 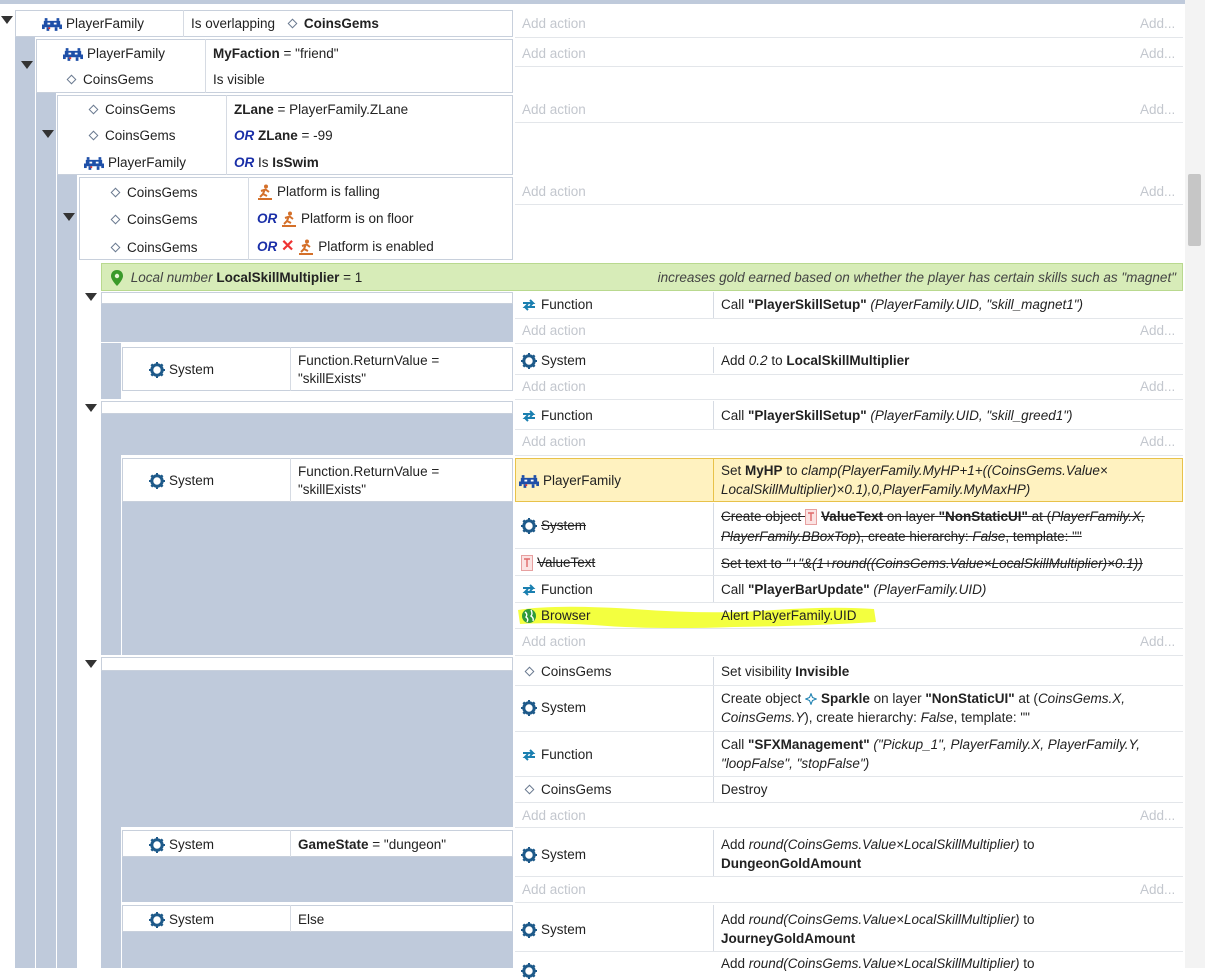 What do you see at coordinates (236, 277) in the screenshot?
I see `local-variable: Local number LocalSkillMultiplier = 1` at bounding box center [236, 277].